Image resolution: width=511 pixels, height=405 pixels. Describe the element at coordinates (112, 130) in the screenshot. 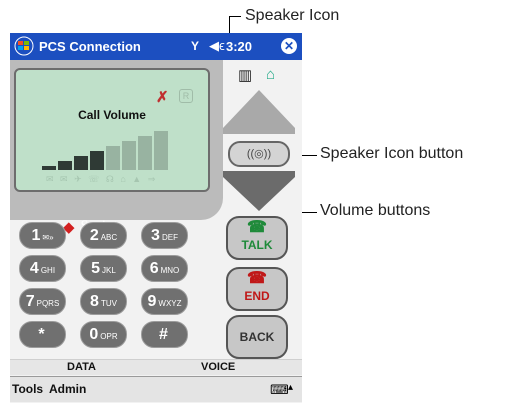

I see `lcd-screen: ✗ R Call Volume ✉ ✉ ✈ ☏ ☊ ⌂ ▲ ⇒` at that location.